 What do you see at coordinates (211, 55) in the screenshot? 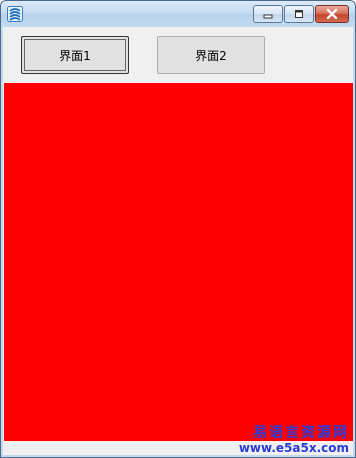
I see `interface2-button: 界面2` at bounding box center [211, 55].